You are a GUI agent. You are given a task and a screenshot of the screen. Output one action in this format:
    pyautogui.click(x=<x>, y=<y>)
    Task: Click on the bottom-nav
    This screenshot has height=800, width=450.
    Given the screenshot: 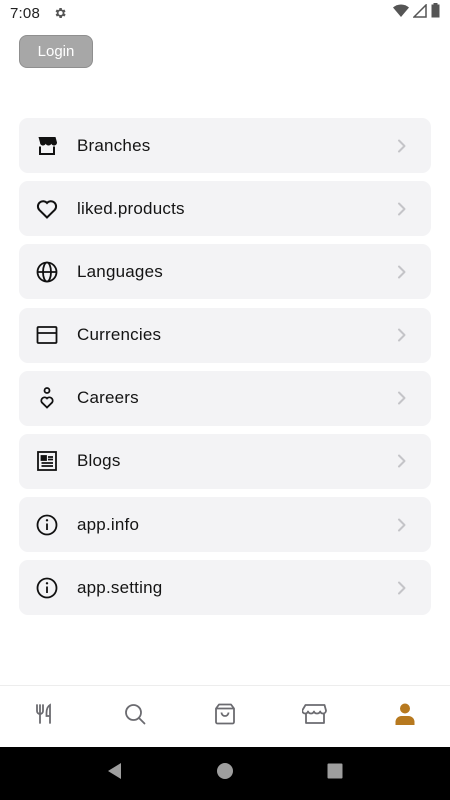 What is the action you would take?
    pyautogui.click(x=225, y=716)
    